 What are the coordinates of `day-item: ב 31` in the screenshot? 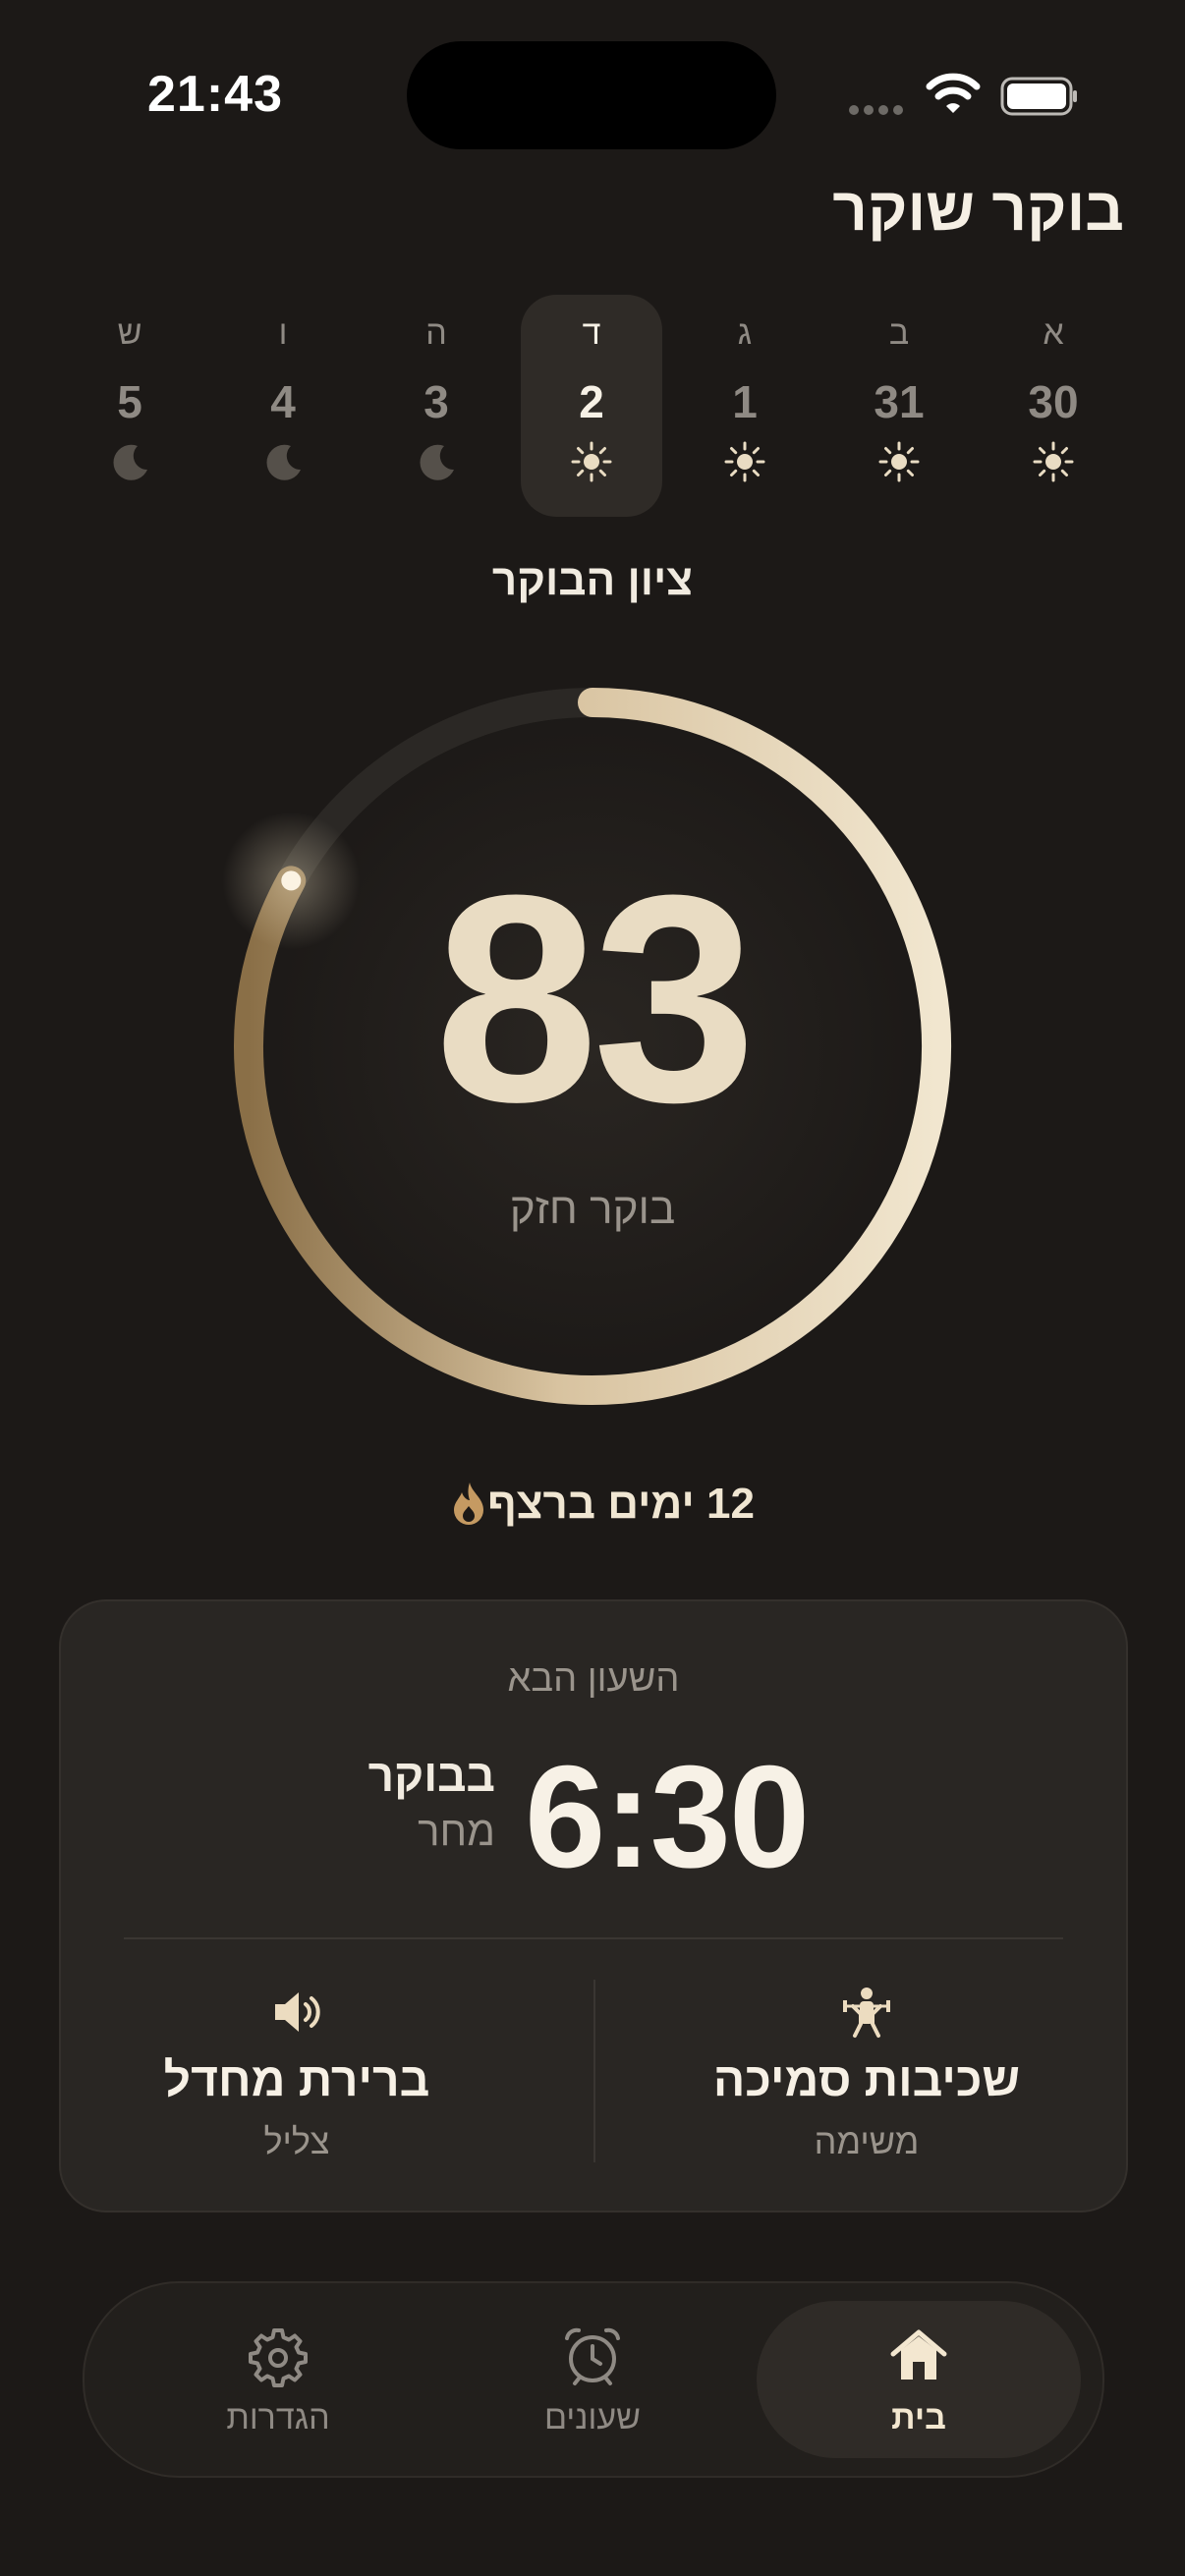 It's located at (899, 406).